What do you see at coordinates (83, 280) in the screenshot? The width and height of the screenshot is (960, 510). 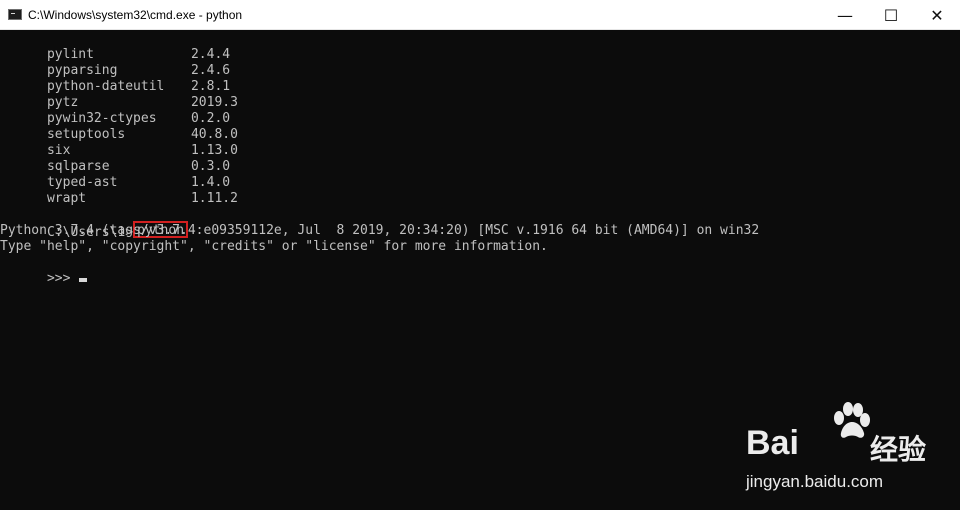 I see `text-cursor` at bounding box center [83, 280].